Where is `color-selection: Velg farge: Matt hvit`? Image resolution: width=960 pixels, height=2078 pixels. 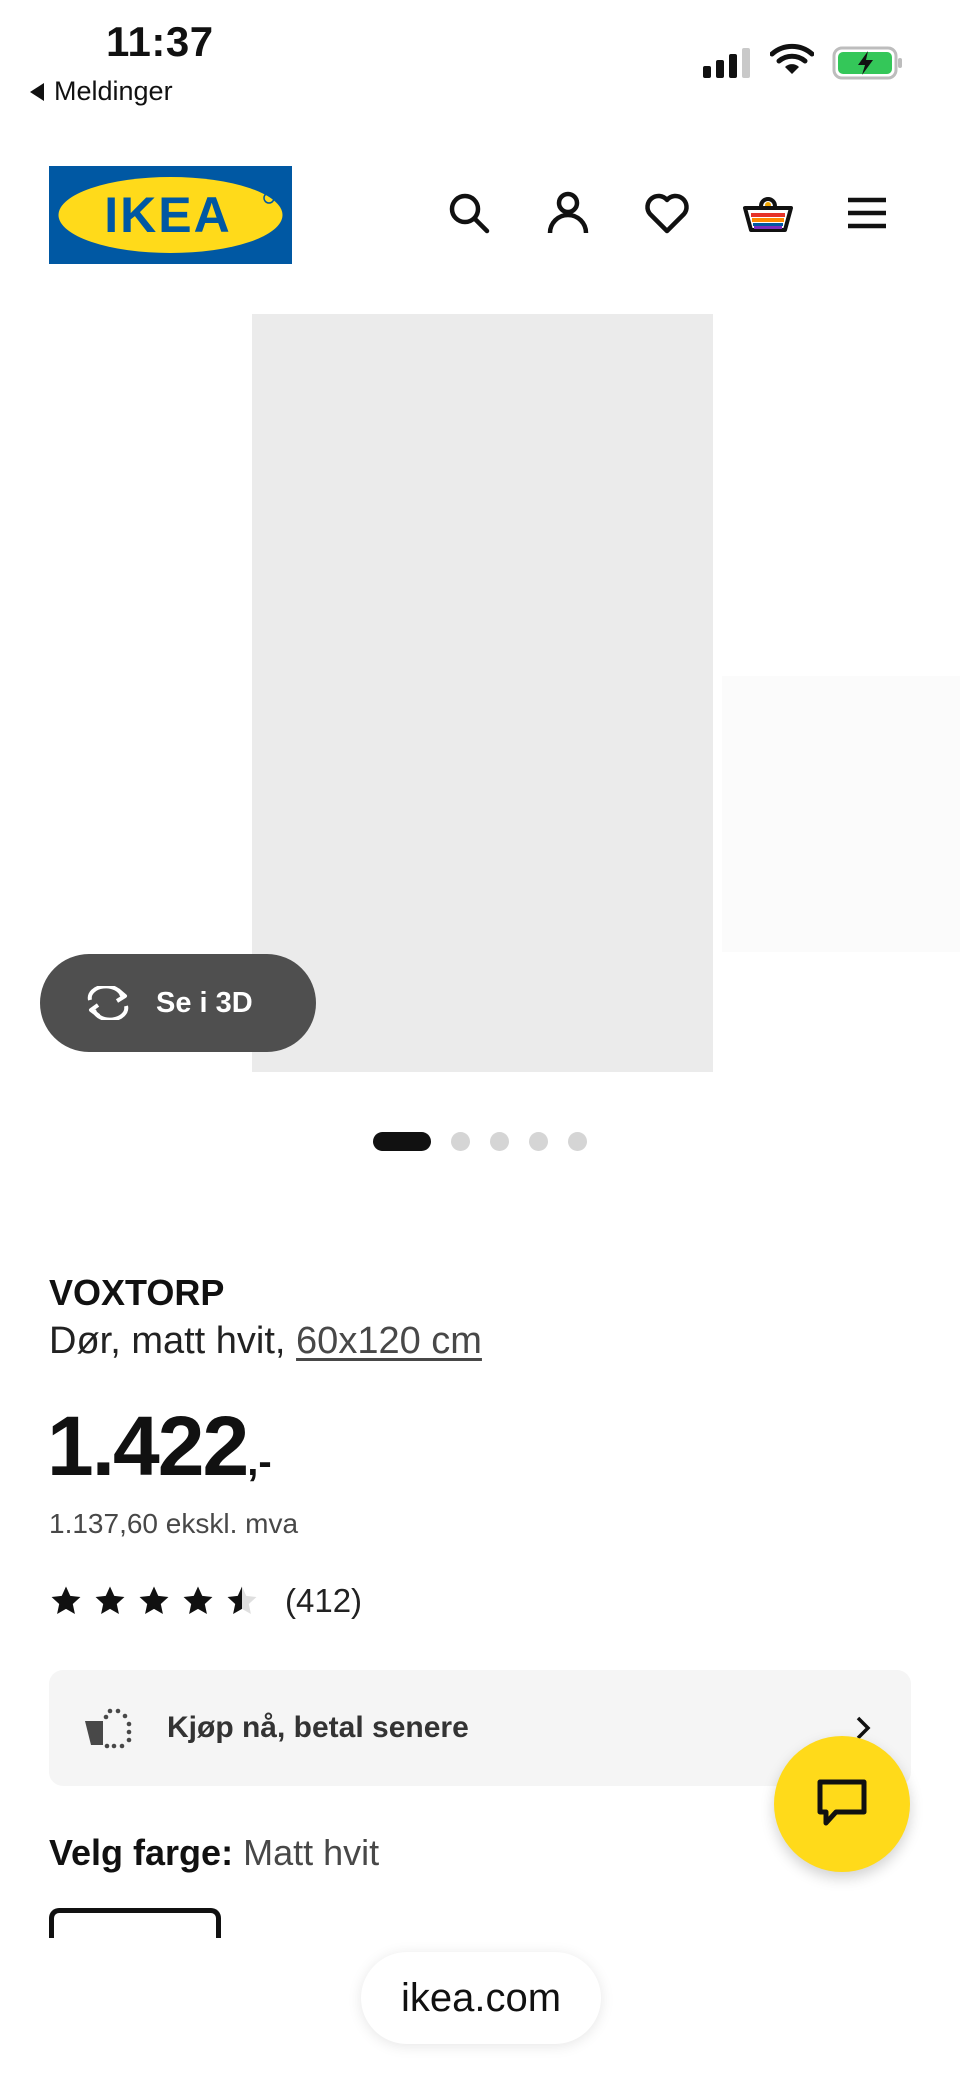 color-selection: Velg farge: Matt hvit is located at coordinates (214, 1853).